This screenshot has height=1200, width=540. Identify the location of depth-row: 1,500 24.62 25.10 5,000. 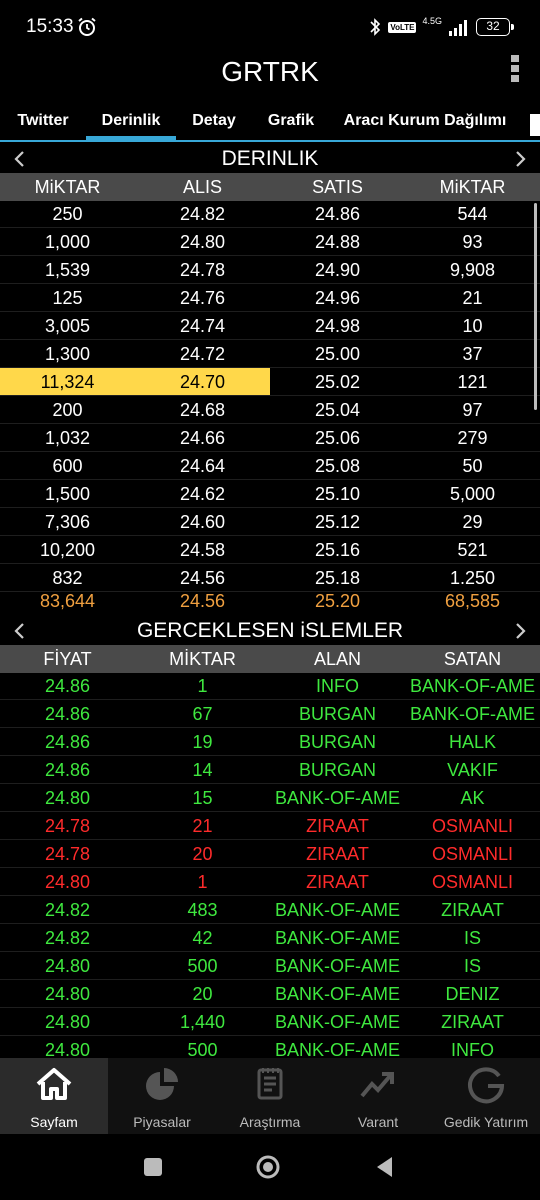
(270, 494).